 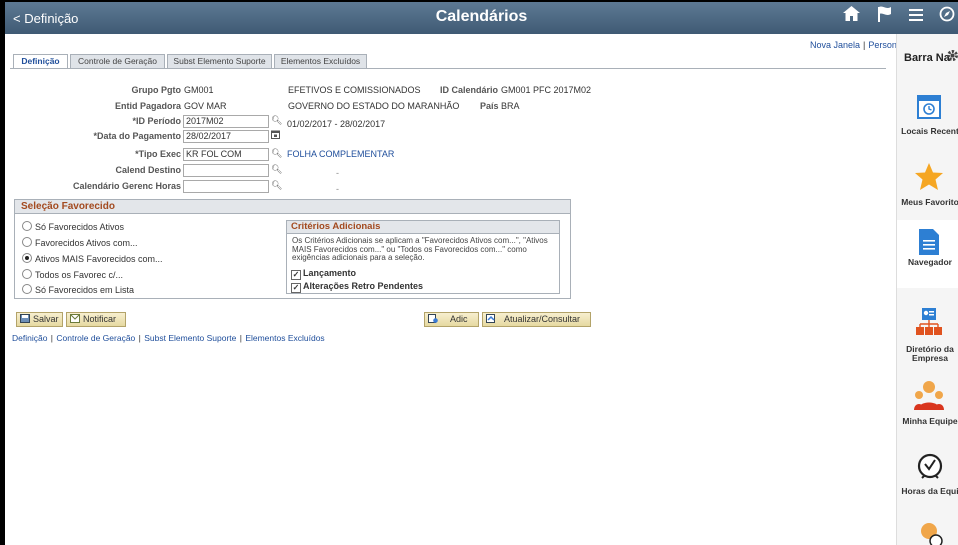 I want to click on id-calendario-value: GM001 PFC 2017M02, so click(x=546, y=90).